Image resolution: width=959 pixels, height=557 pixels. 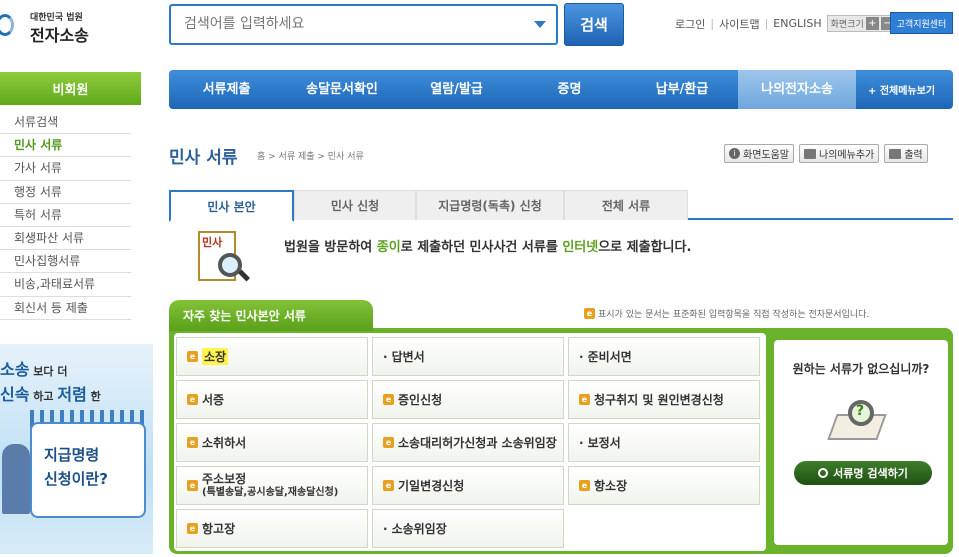 I want to click on form-complaint-appeal: e 항고장, so click(x=272, y=528).